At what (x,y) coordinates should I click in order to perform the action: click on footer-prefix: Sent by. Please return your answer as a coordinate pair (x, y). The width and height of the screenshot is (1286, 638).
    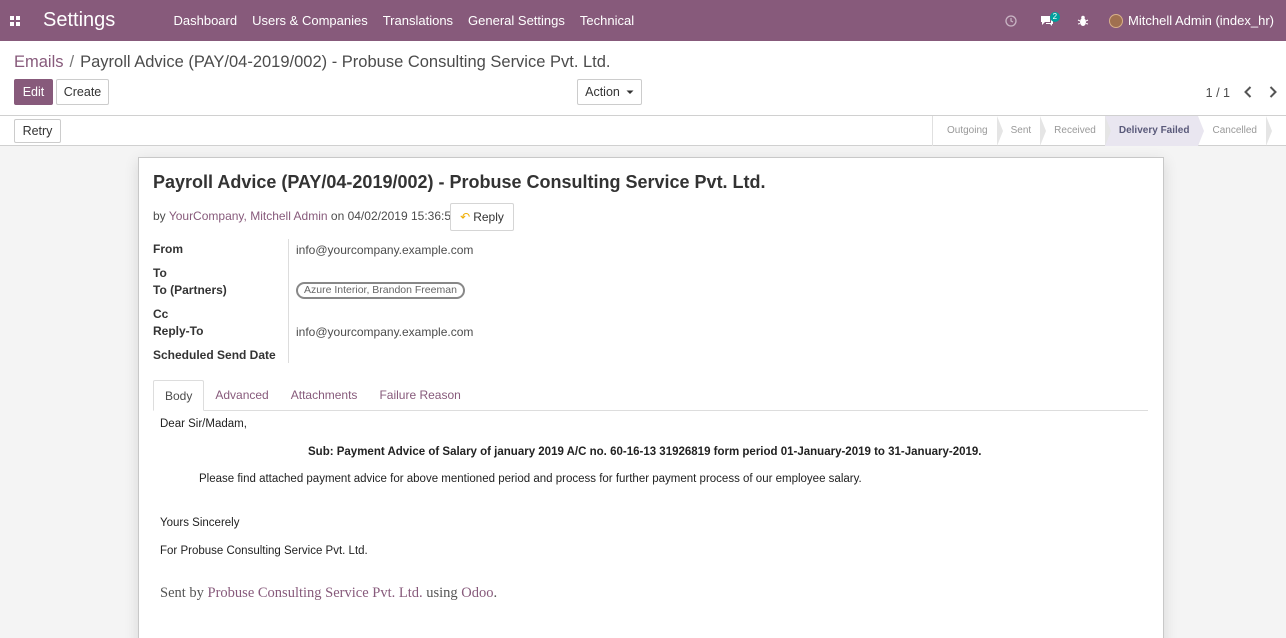
    Looking at the image, I should click on (182, 593).